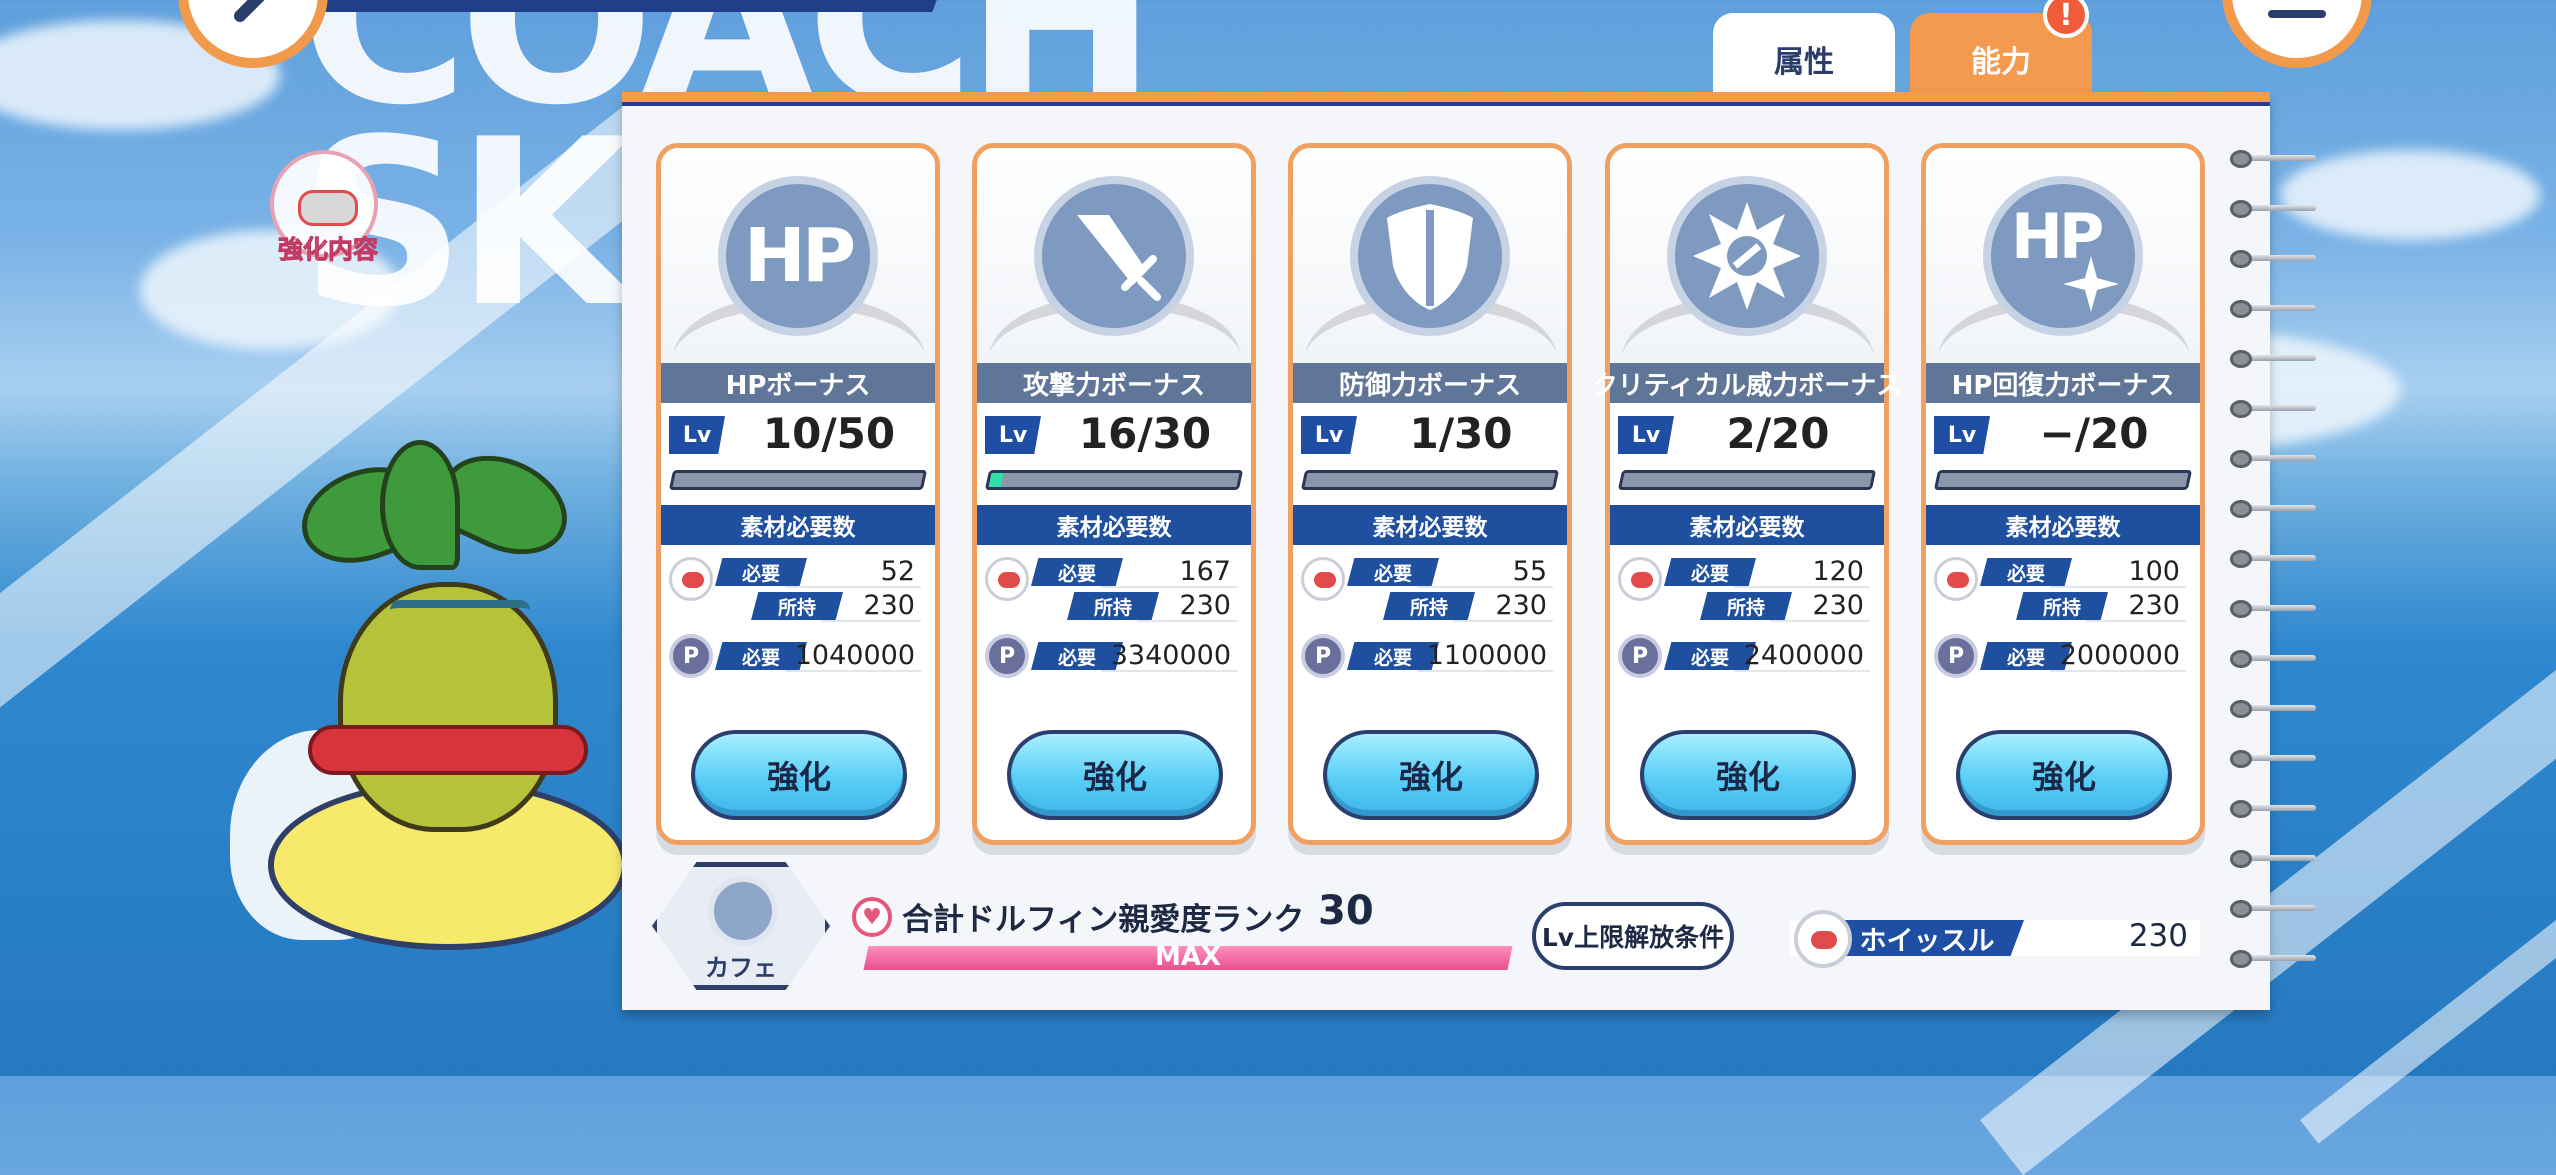 The height and width of the screenshot is (1175, 2556). What do you see at coordinates (1205, 571) in the screenshot?
I see `whistle-required-value: 167` at bounding box center [1205, 571].